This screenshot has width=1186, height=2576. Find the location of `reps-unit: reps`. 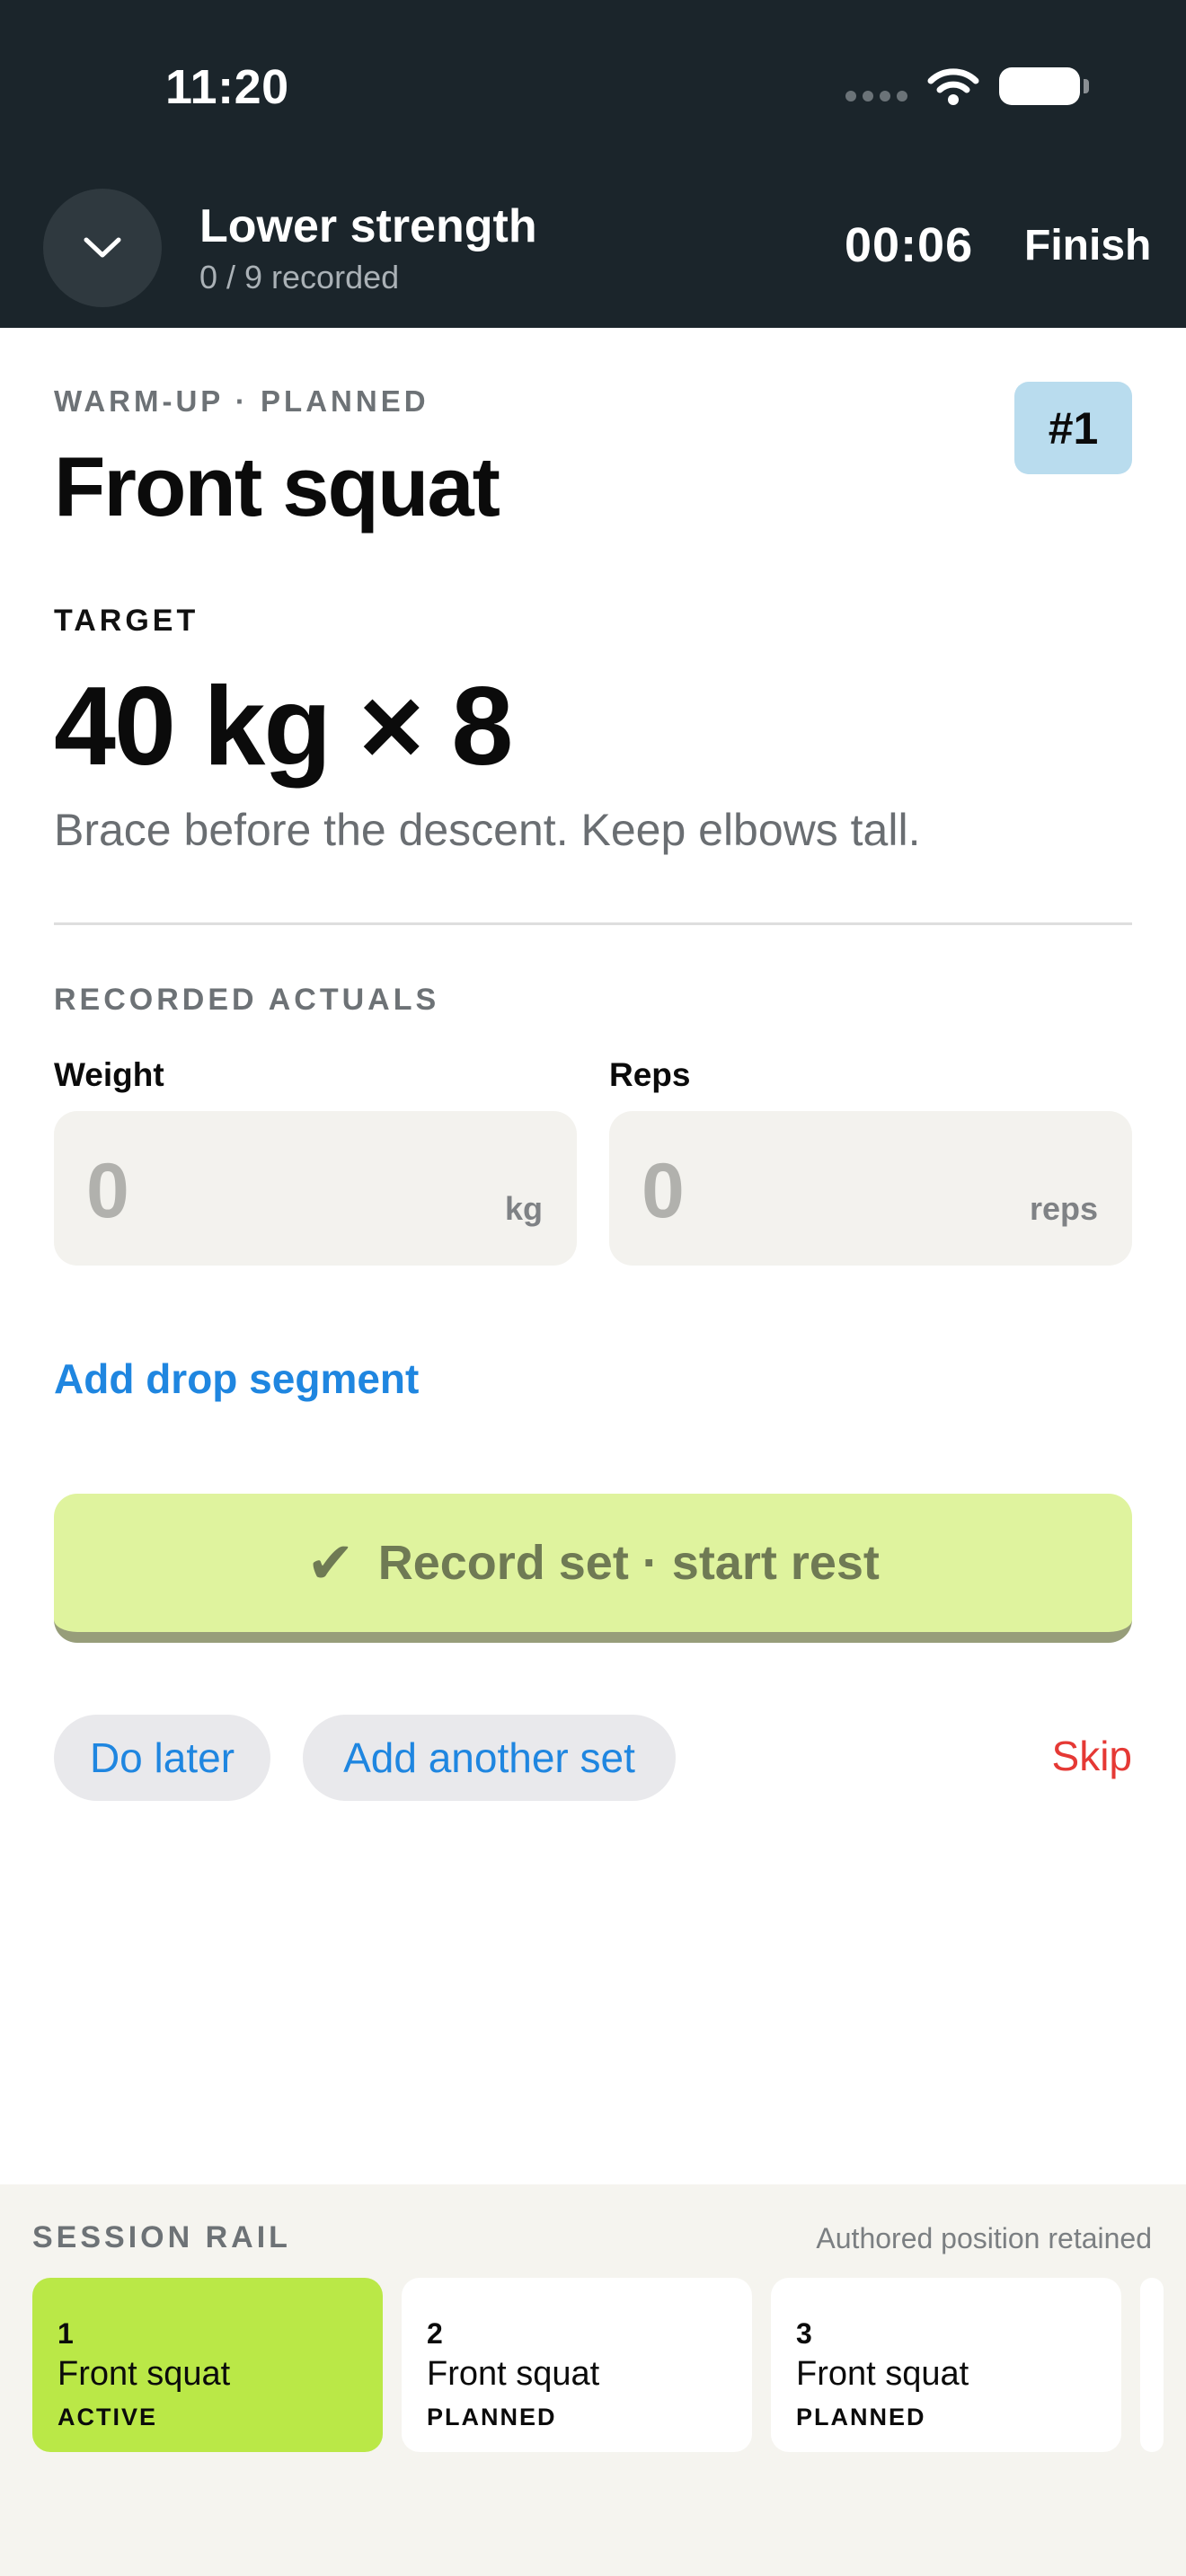

reps-unit: reps is located at coordinates (1063, 1208).